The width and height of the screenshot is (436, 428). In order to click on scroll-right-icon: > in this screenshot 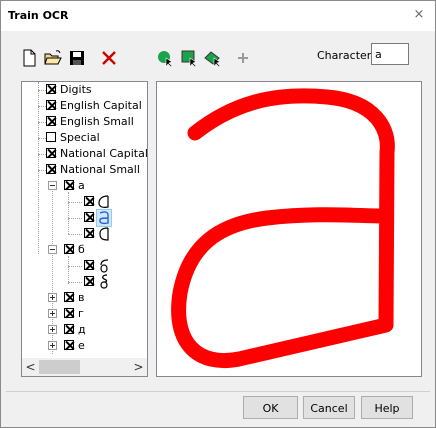, I will do `click(138, 367)`.